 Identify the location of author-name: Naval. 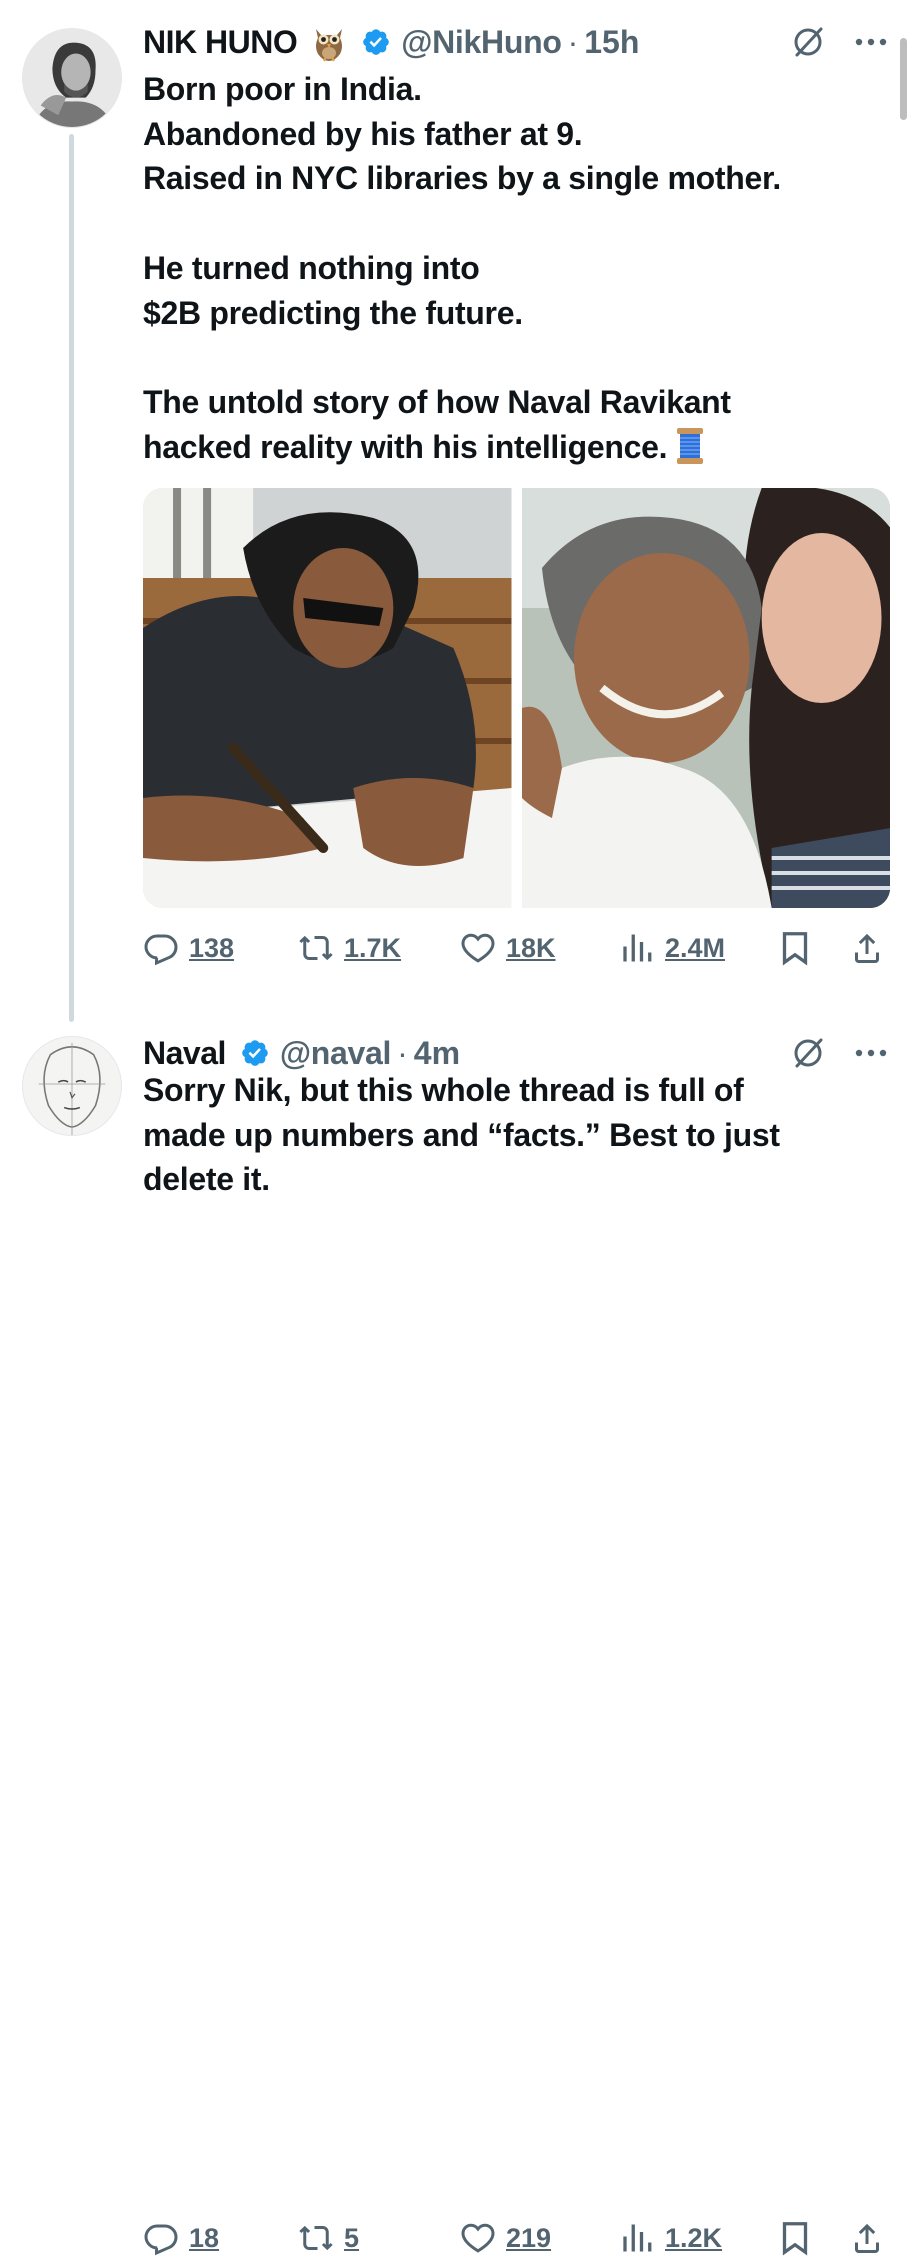
(184, 1053).